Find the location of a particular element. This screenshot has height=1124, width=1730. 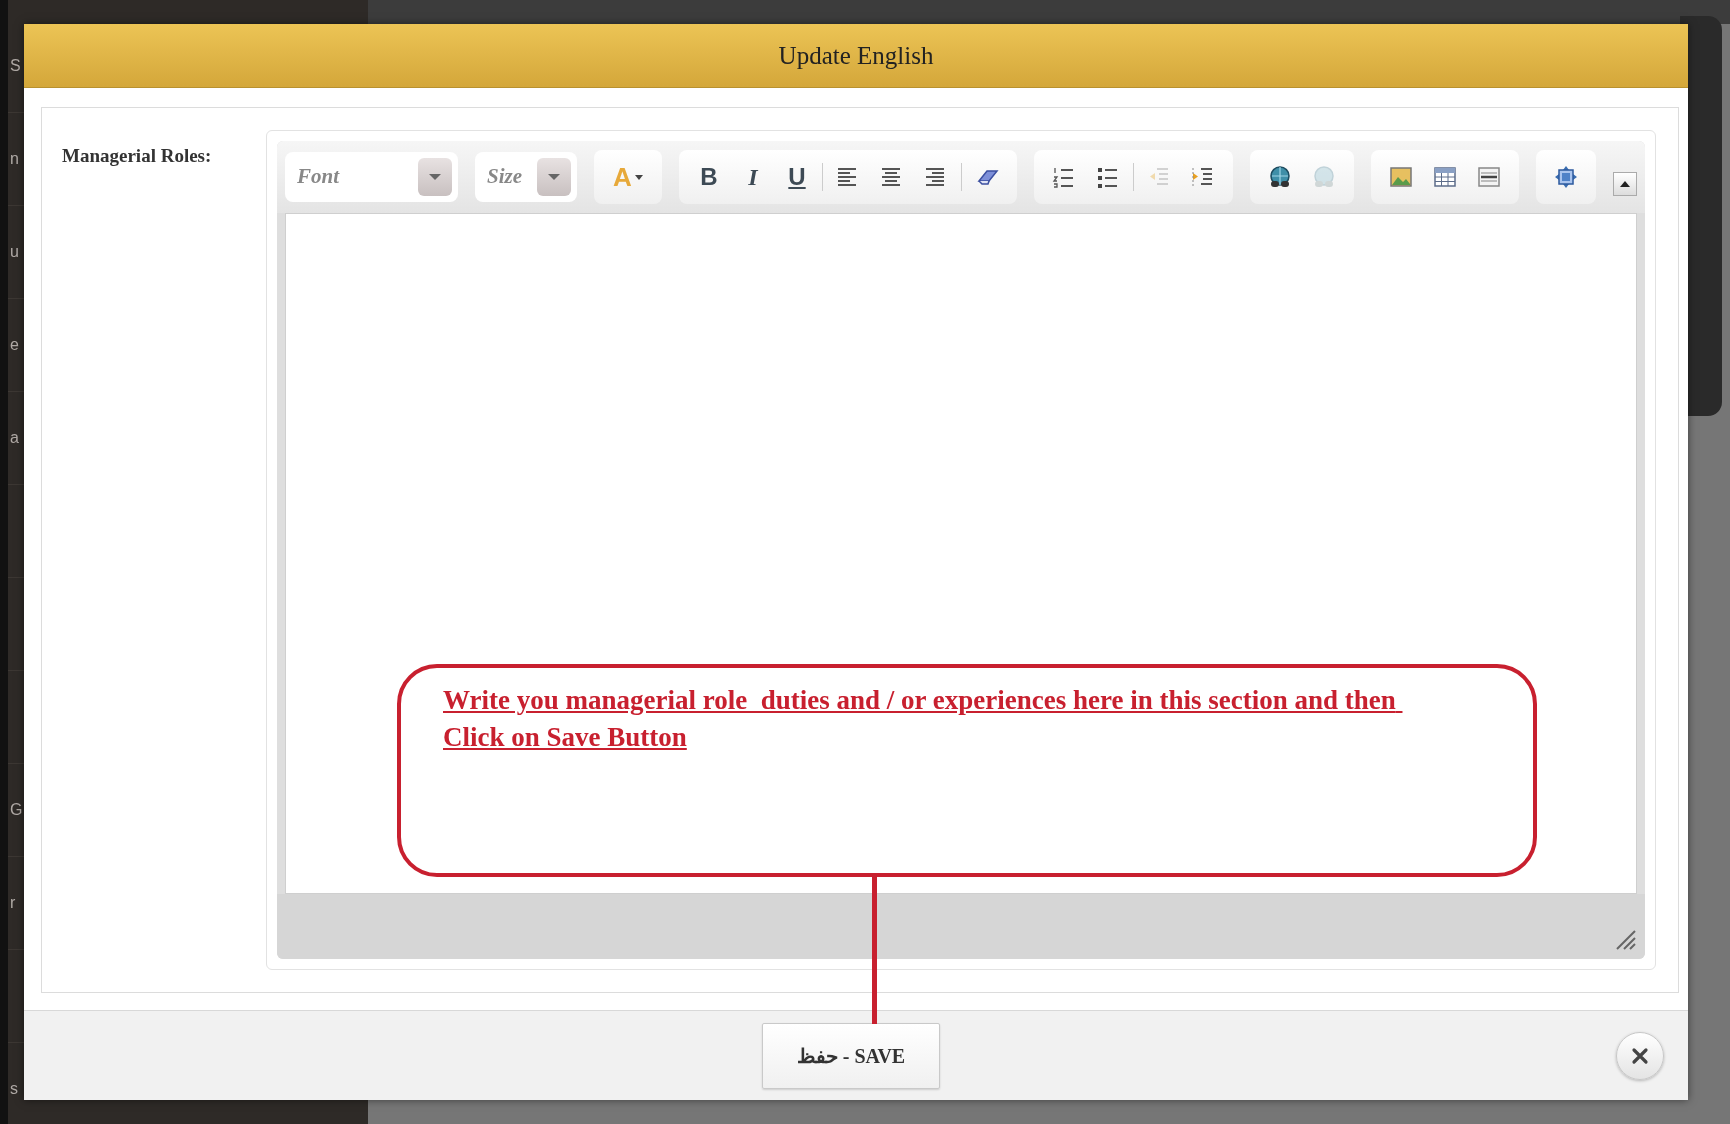

sidebar-item: e is located at coordinates (14, 345).